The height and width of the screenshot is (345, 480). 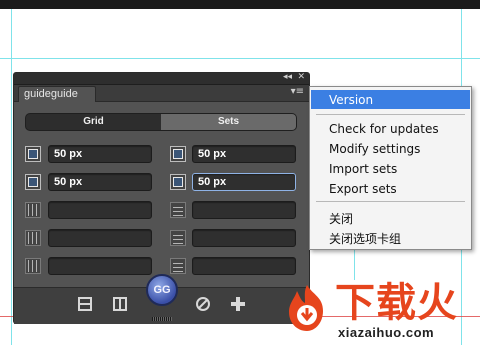 What do you see at coordinates (178, 154) in the screenshot?
I see `top-margin-icon` at bounding box center [178, 154].